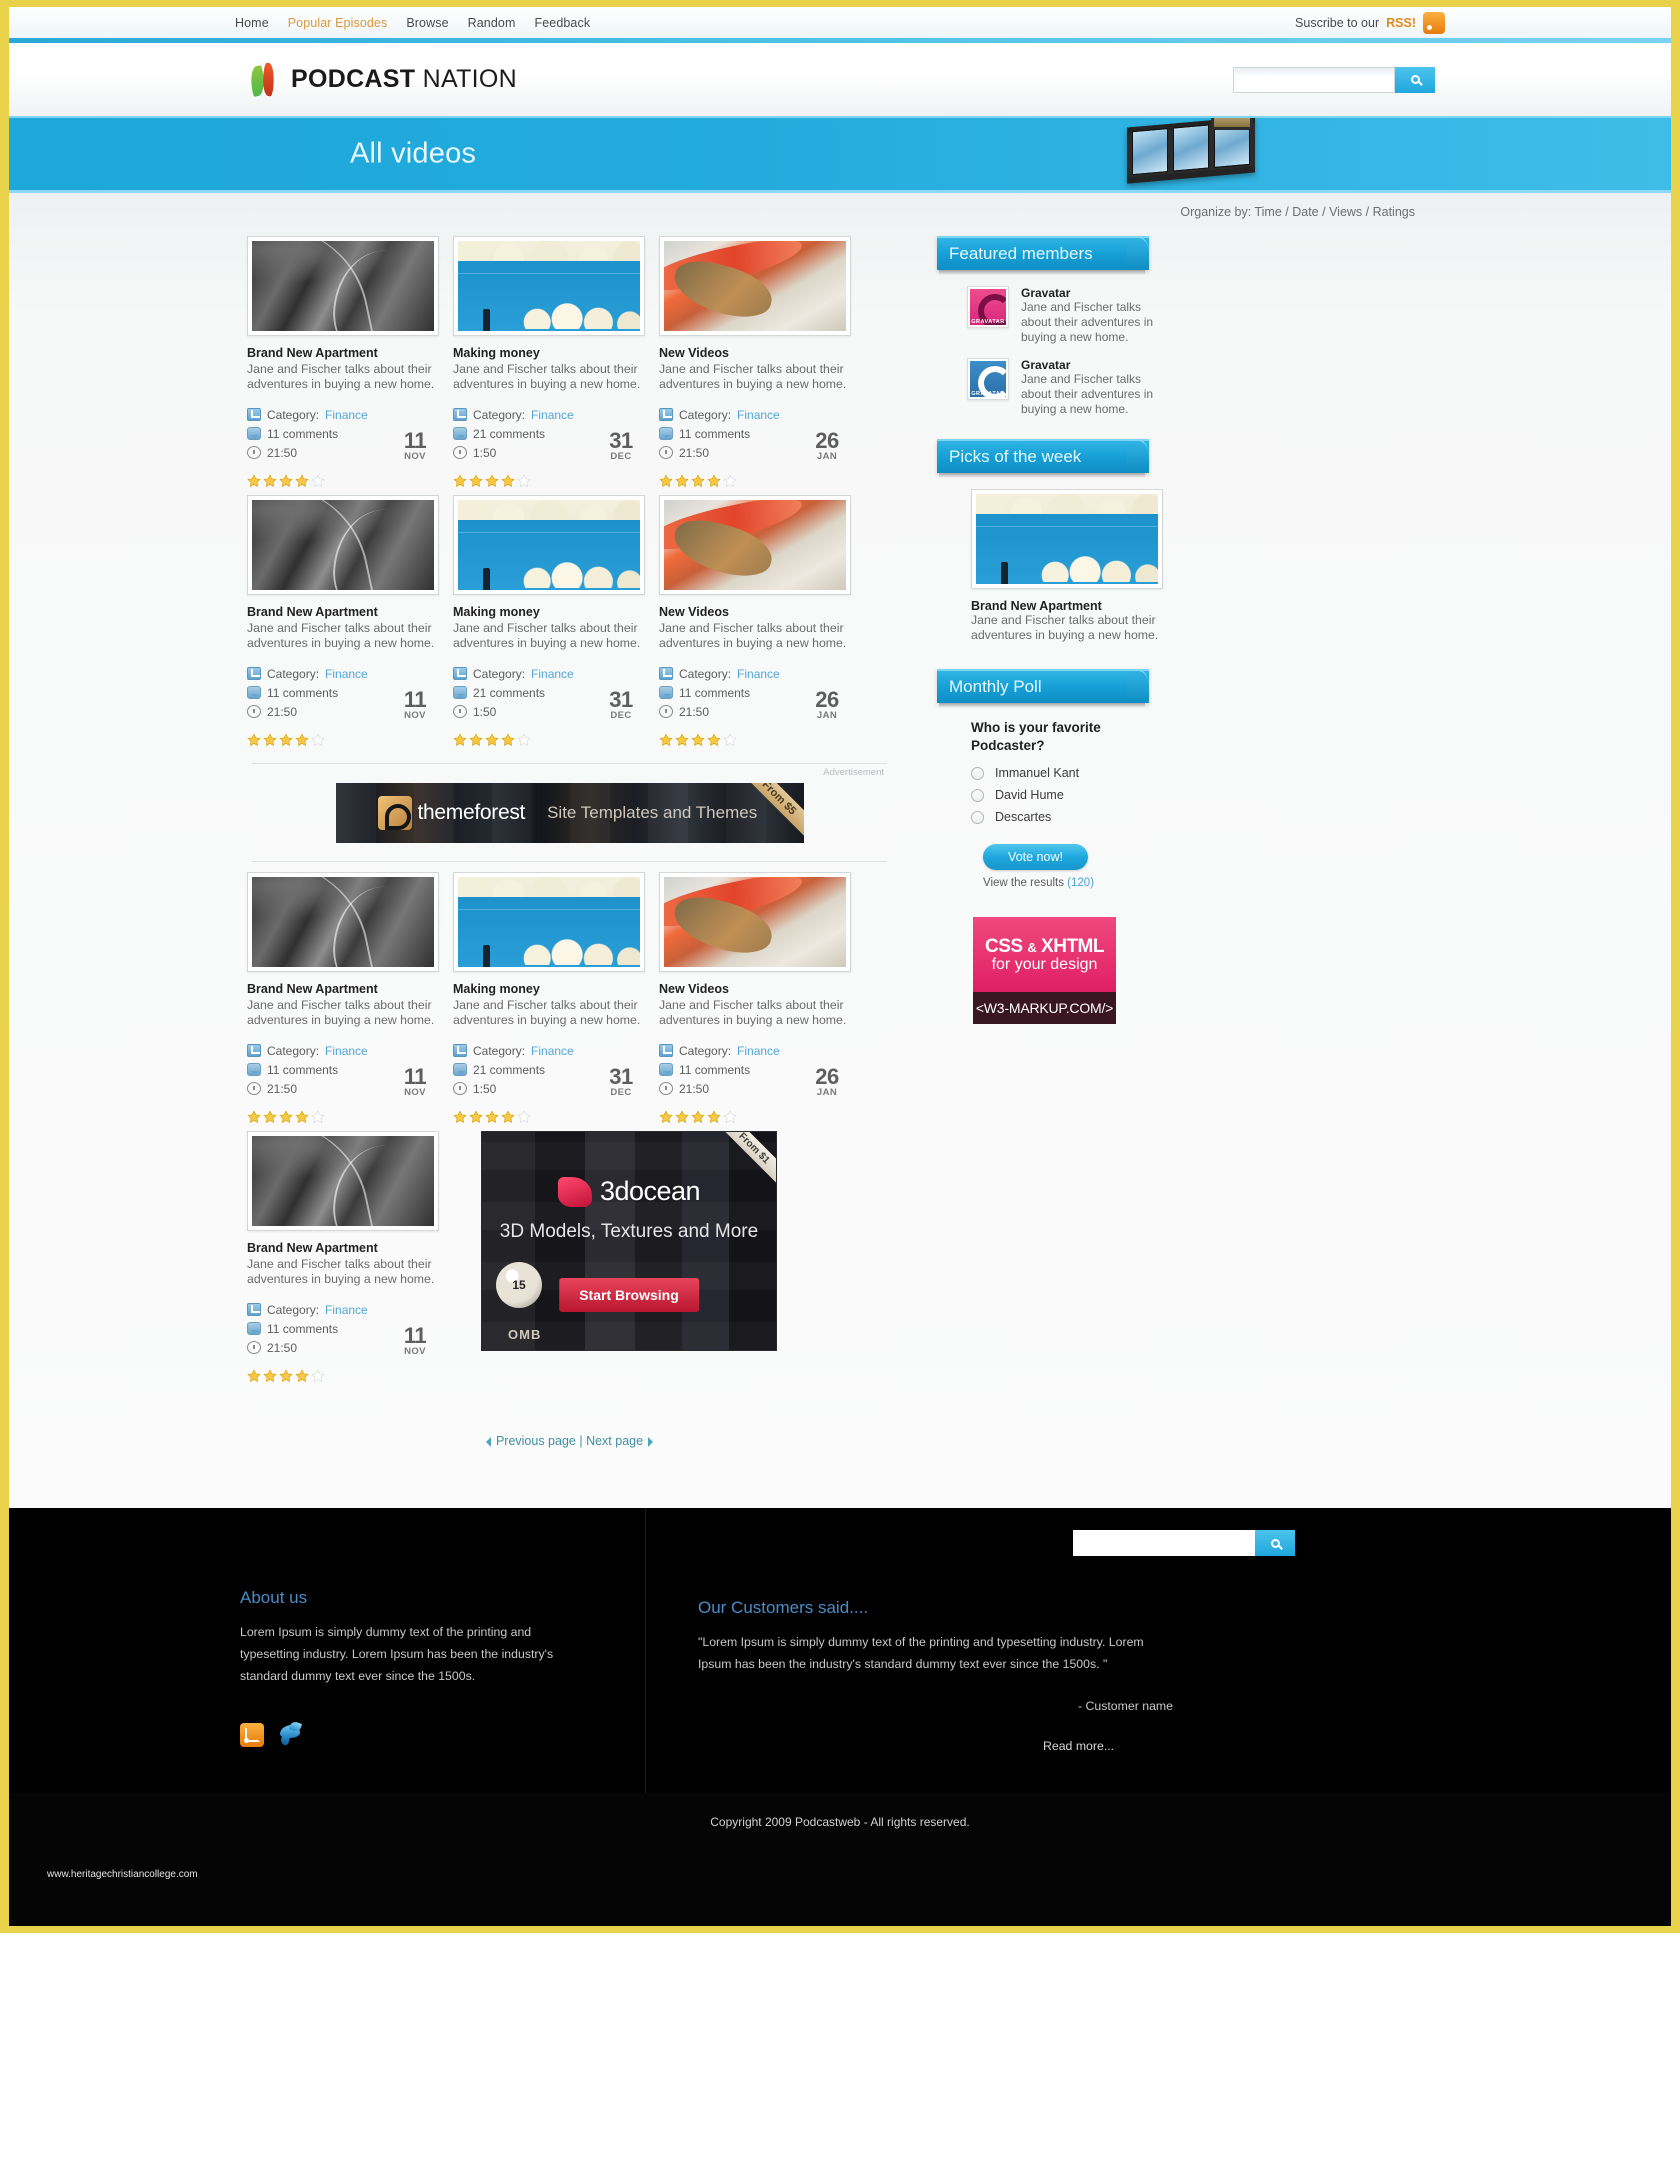 This screenshot has width=1680, height=2173. Describe the element at coordinates (338, 23) in the screenshot. I see `nav-link-popular-episodes: Popular Episodes` at that location.